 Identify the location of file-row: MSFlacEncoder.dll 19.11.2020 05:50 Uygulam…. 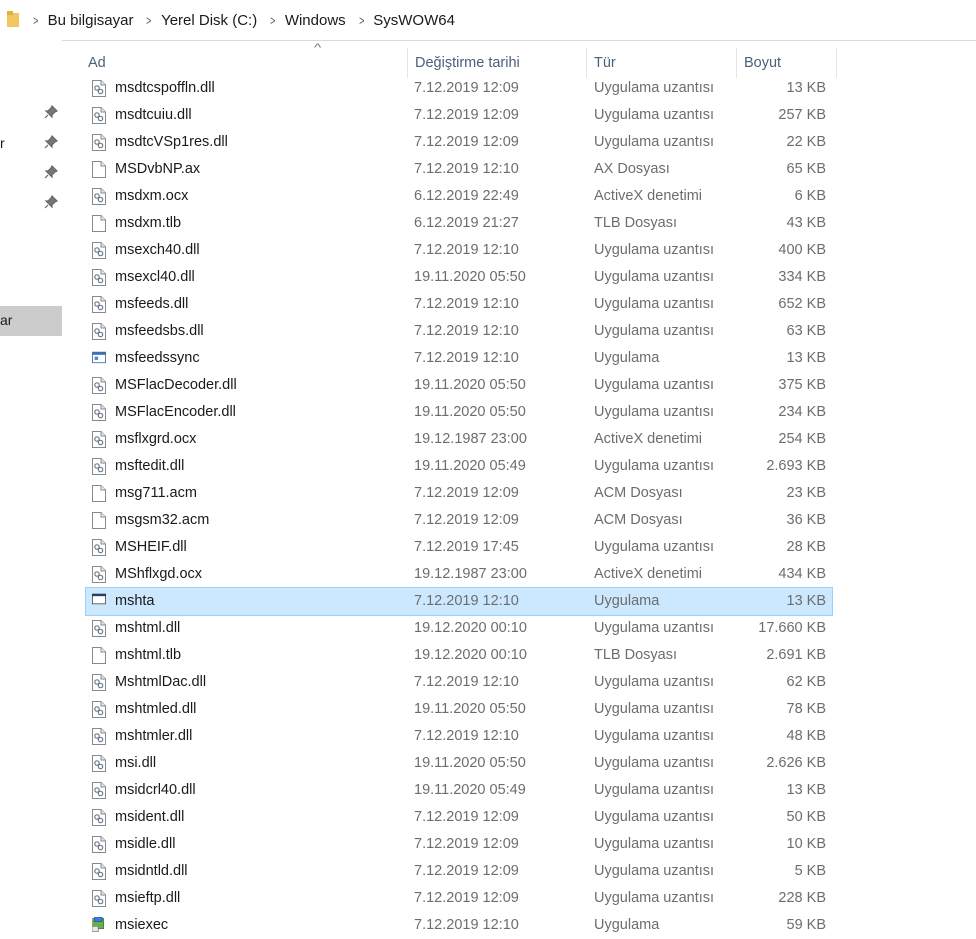
(459, 412).